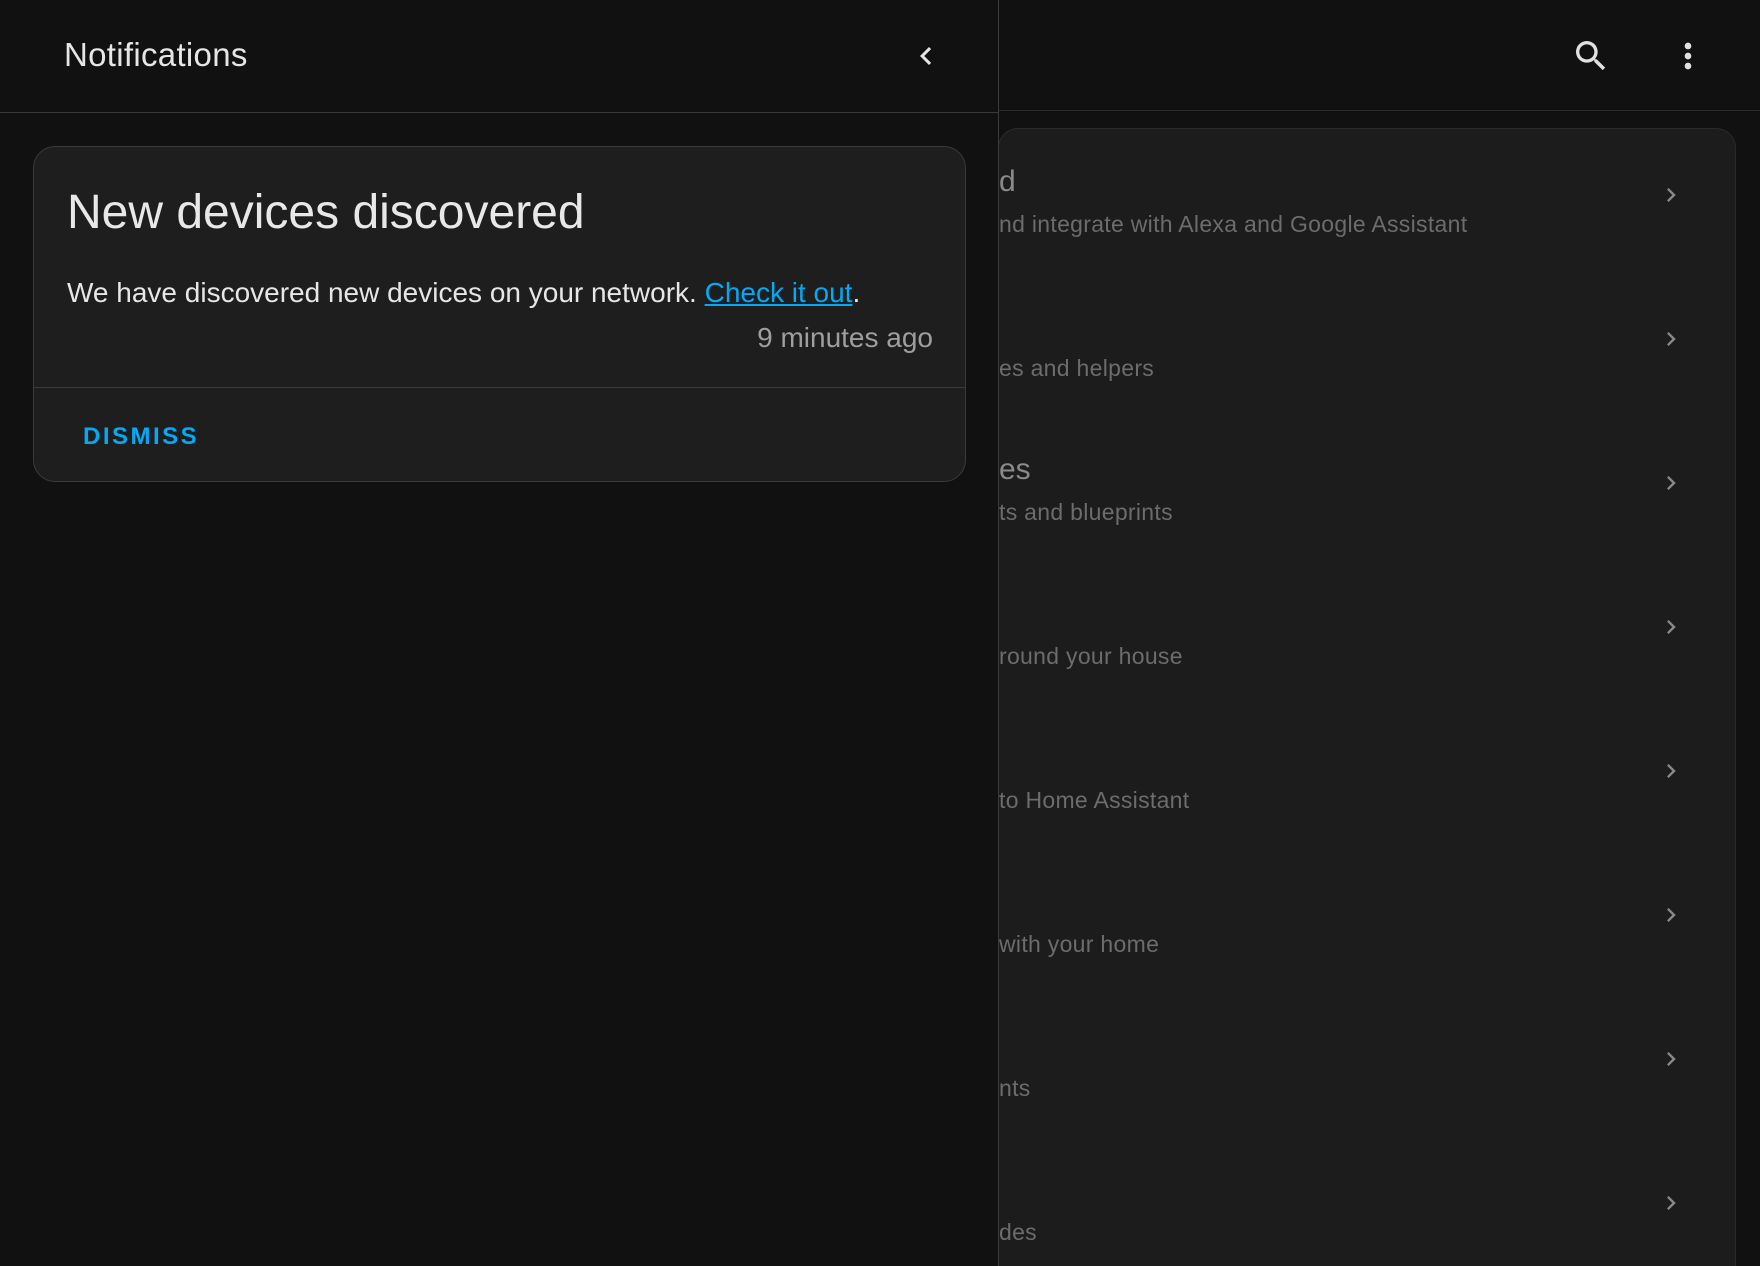 The image size is (1760, 1266). What do you see at coordinates (141, 437) in the screenshot?
I see `dismiss-button: DISMISS` at bounding box center [141, 437].